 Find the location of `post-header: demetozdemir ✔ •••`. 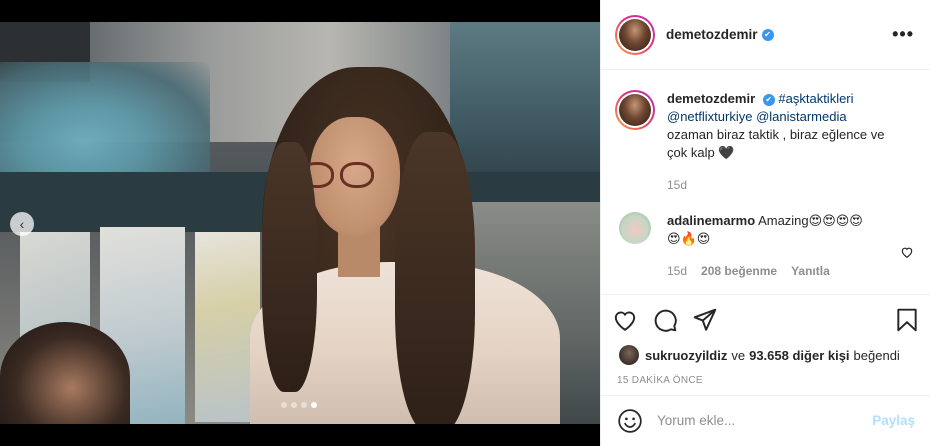

post-header: demetozdemir ✔ ••• is located at coordinates (765, 35).